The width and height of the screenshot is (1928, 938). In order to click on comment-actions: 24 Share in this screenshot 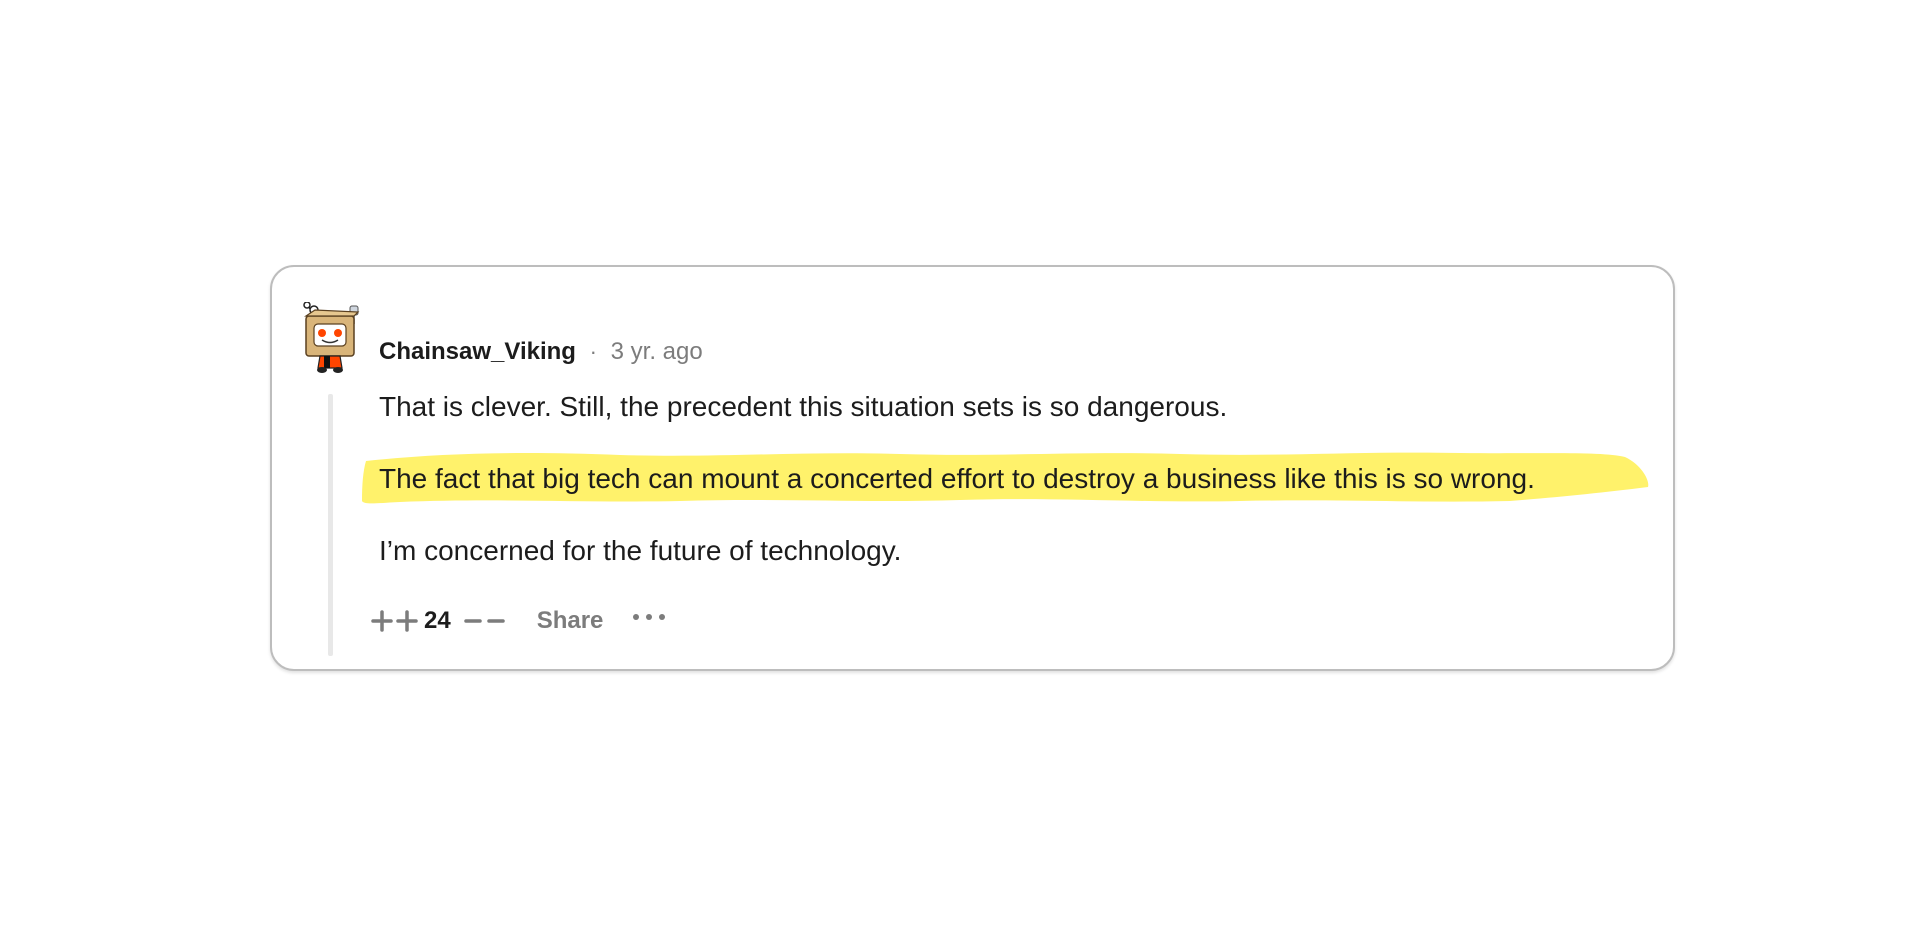, I will do `click(518, 621)`.